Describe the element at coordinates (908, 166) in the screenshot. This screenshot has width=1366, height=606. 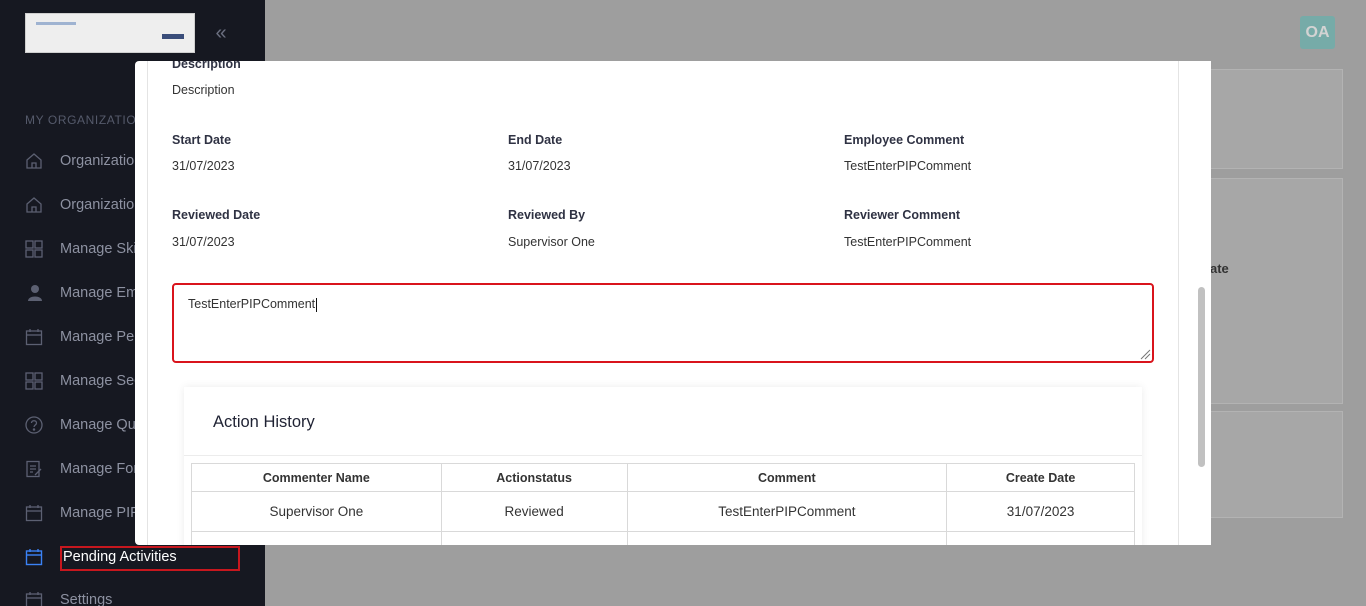
I see `employee-comment-value: TestEnterPIPComment` at that location.